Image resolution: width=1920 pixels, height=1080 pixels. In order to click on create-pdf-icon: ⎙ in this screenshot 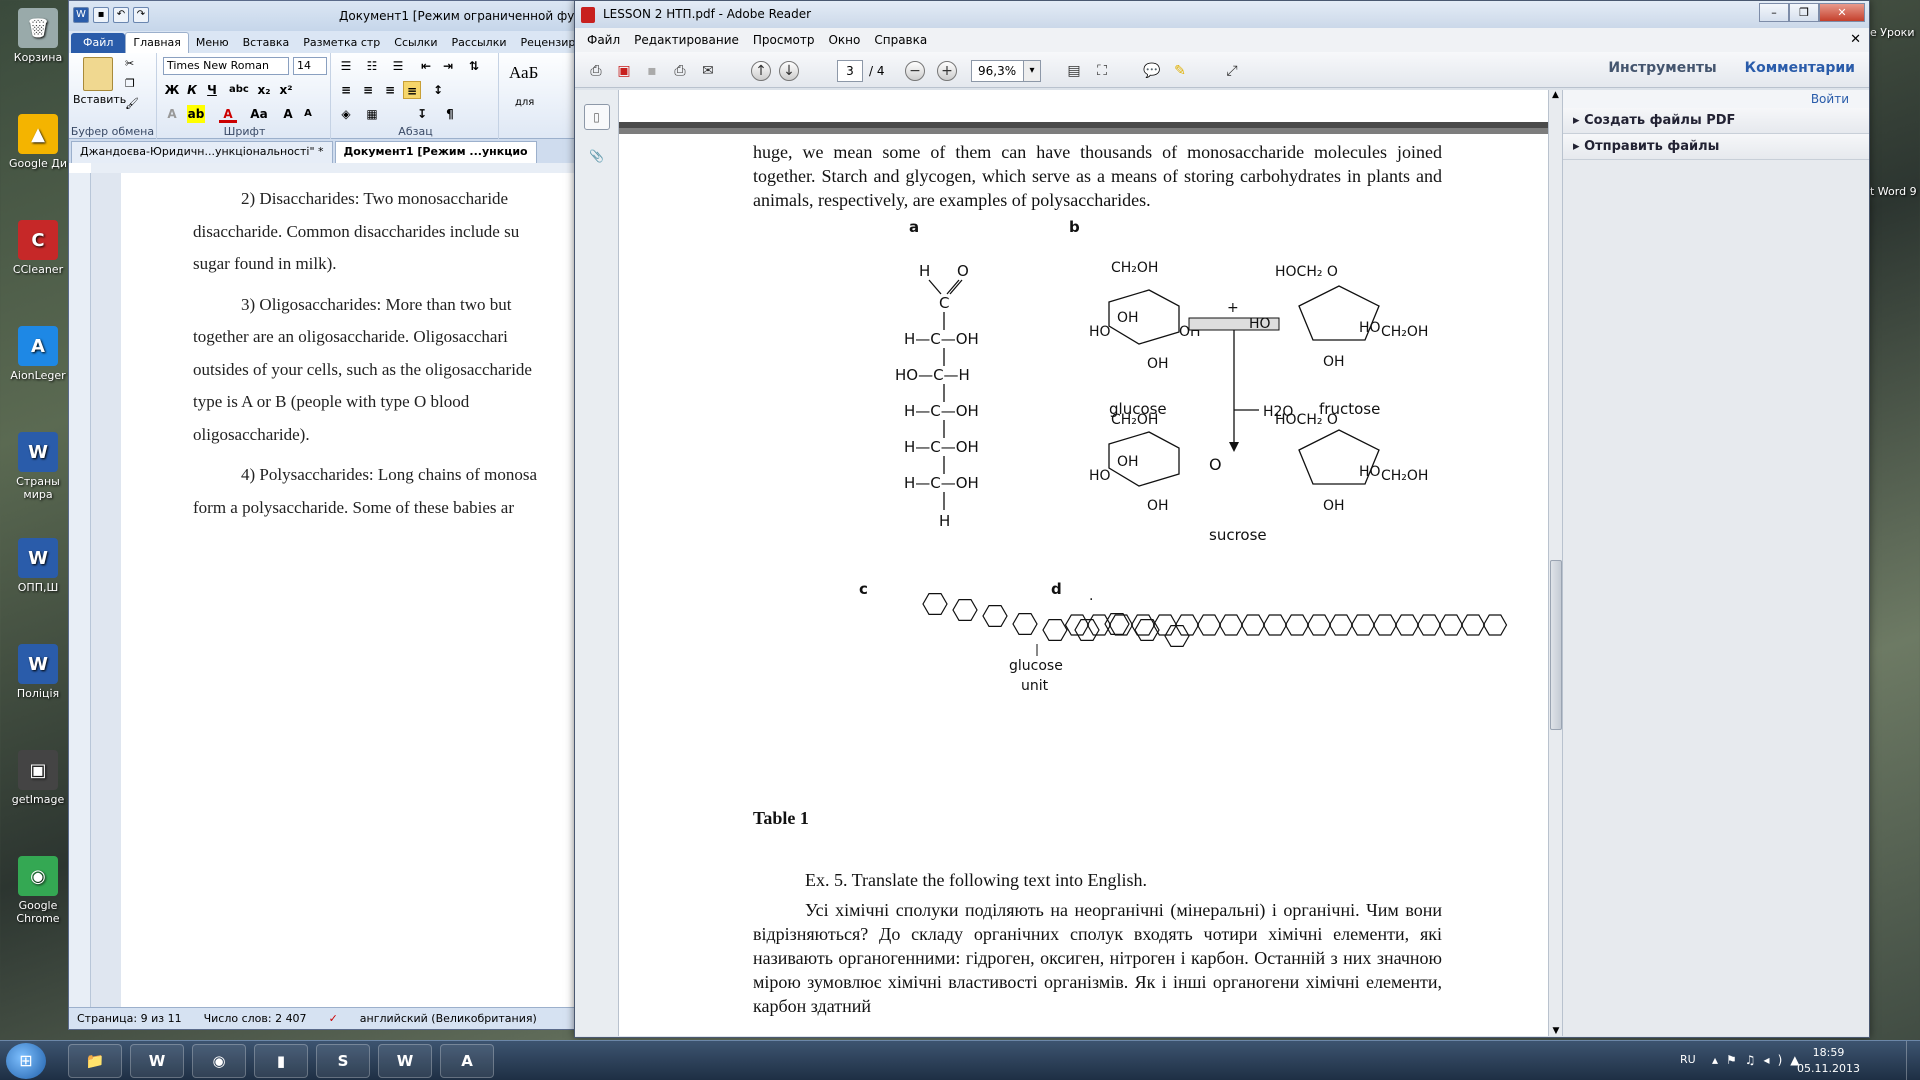, I will do `click(596, 71)`.